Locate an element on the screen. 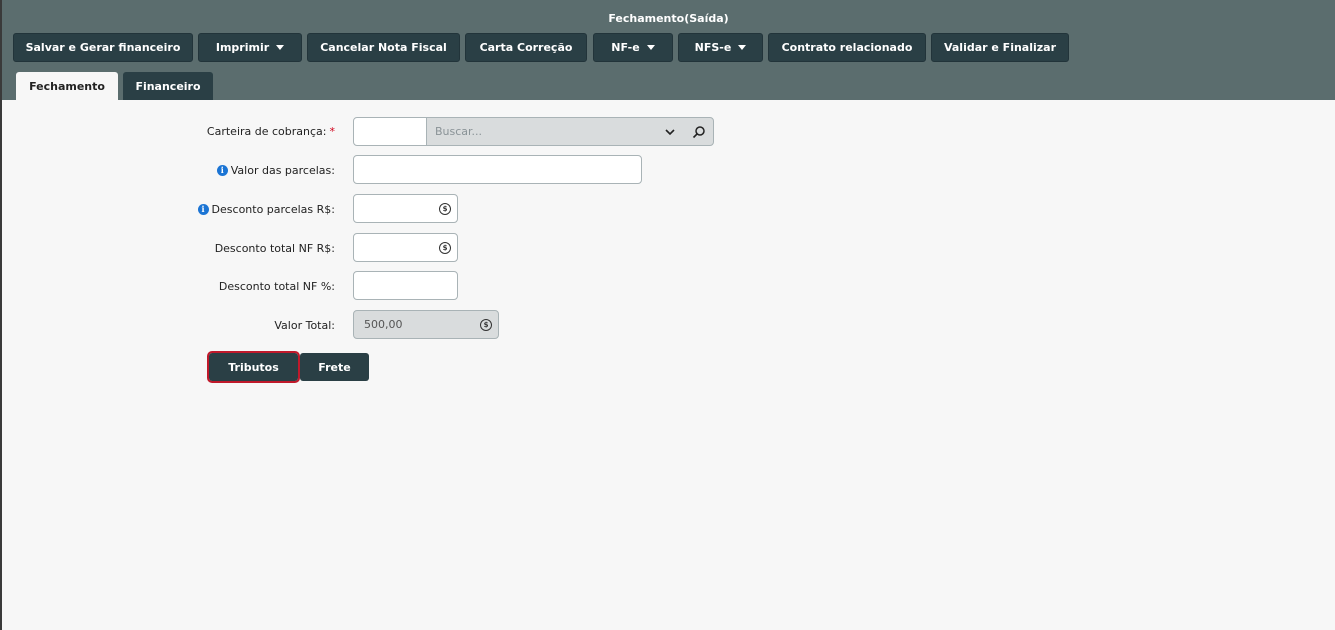  frete-button: Frete is located at coordinates (334, 367).